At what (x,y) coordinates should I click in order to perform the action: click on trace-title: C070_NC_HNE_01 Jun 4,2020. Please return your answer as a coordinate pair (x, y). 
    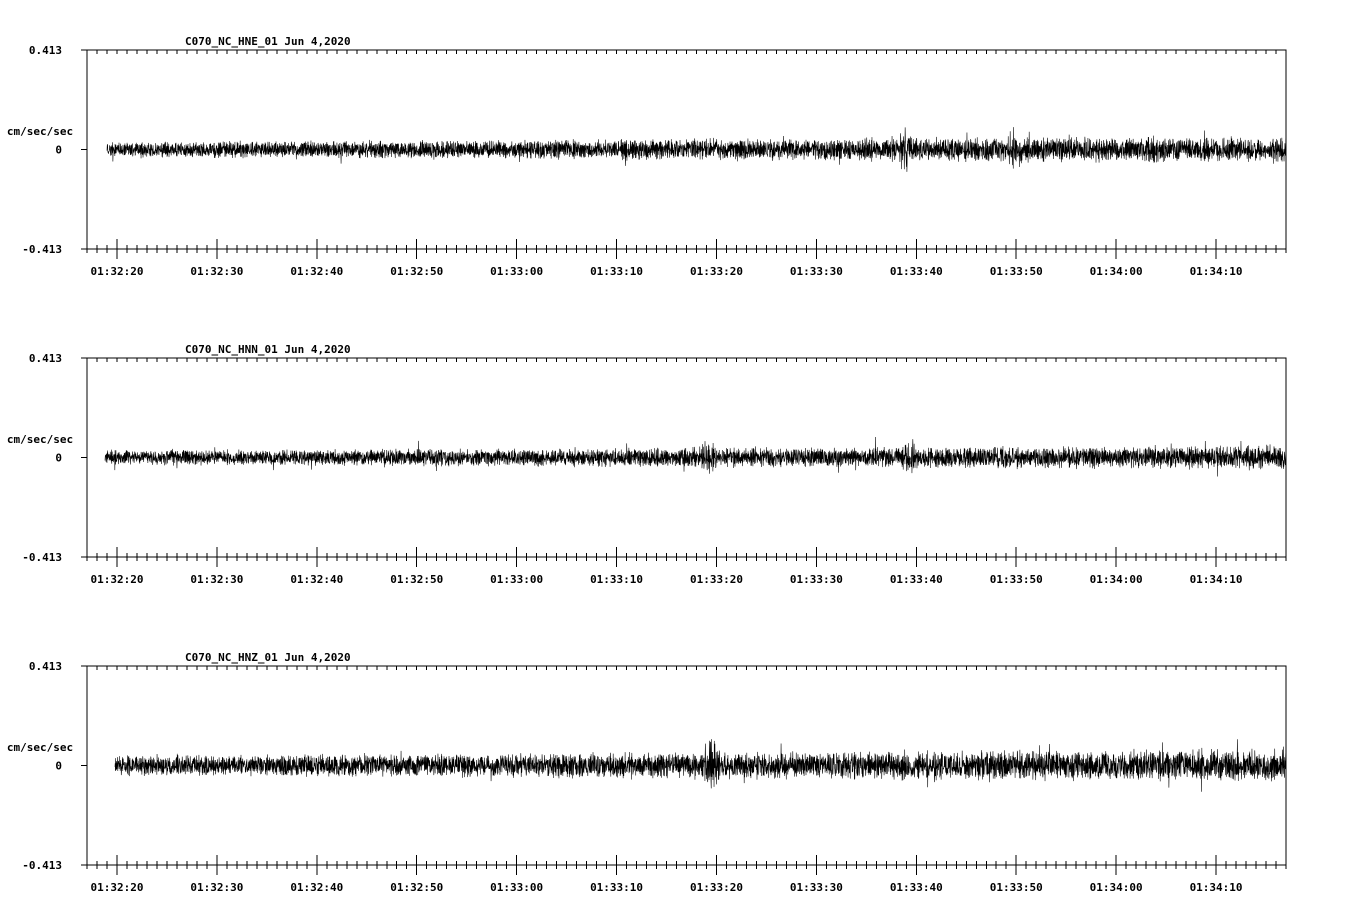
    Looking at the image, I should click on (268, 41).